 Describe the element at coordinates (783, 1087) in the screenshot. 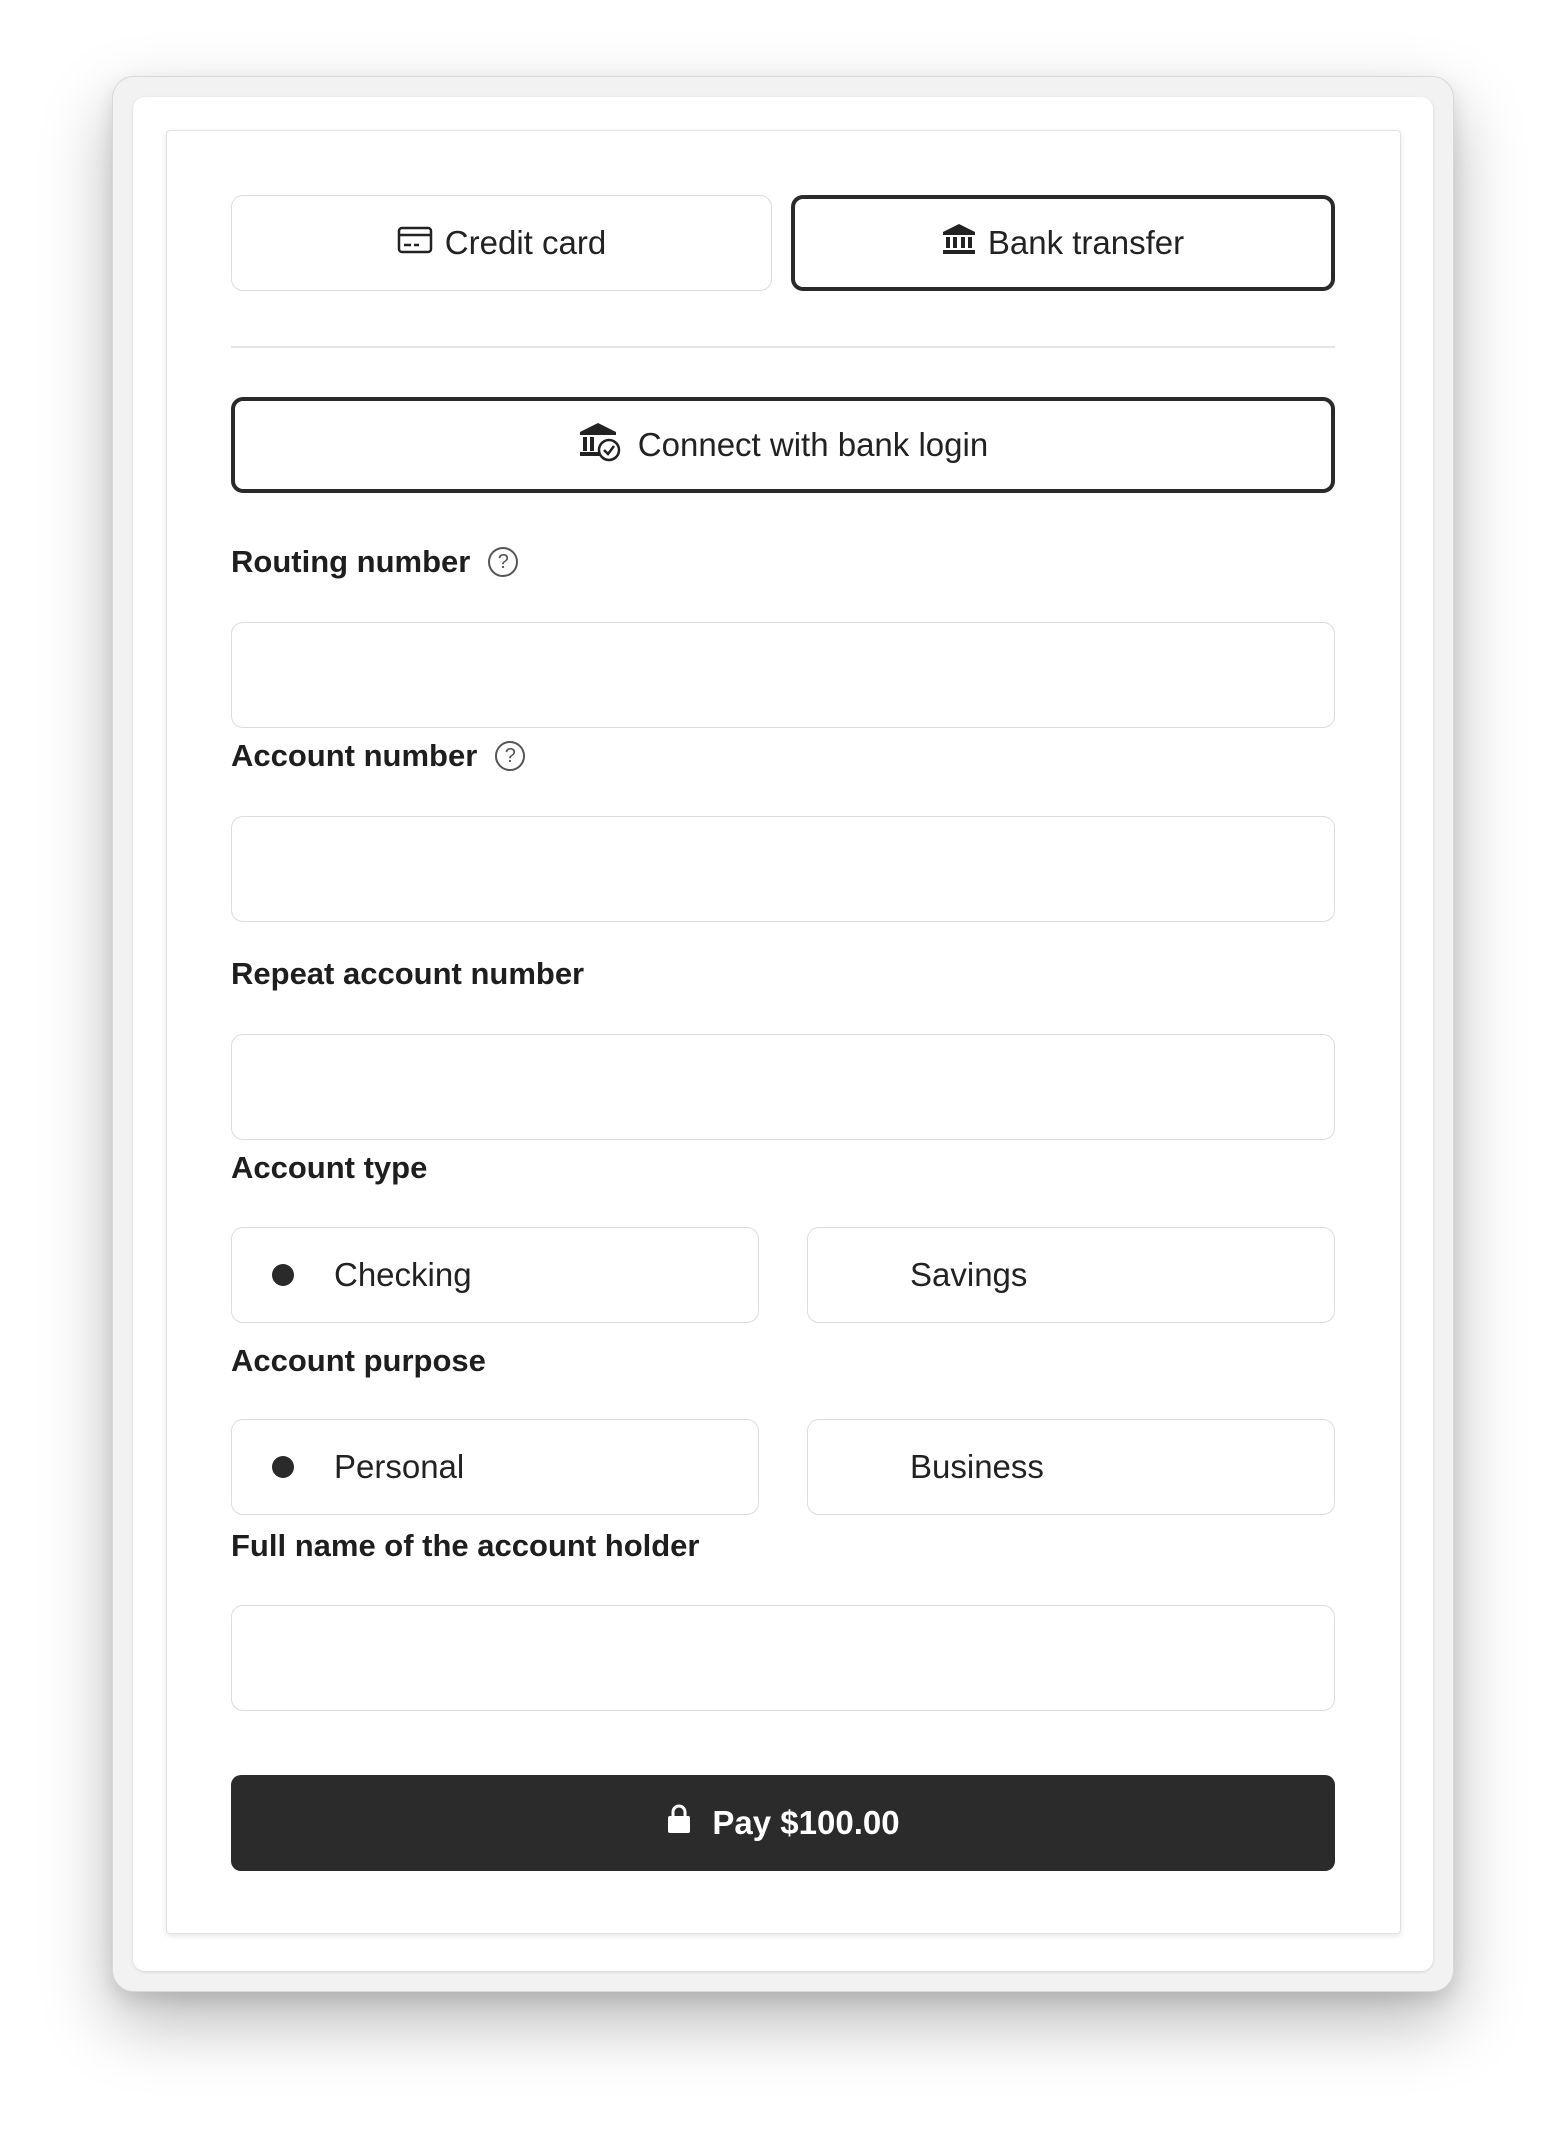

I see `repeat-account-number-input` at that location.